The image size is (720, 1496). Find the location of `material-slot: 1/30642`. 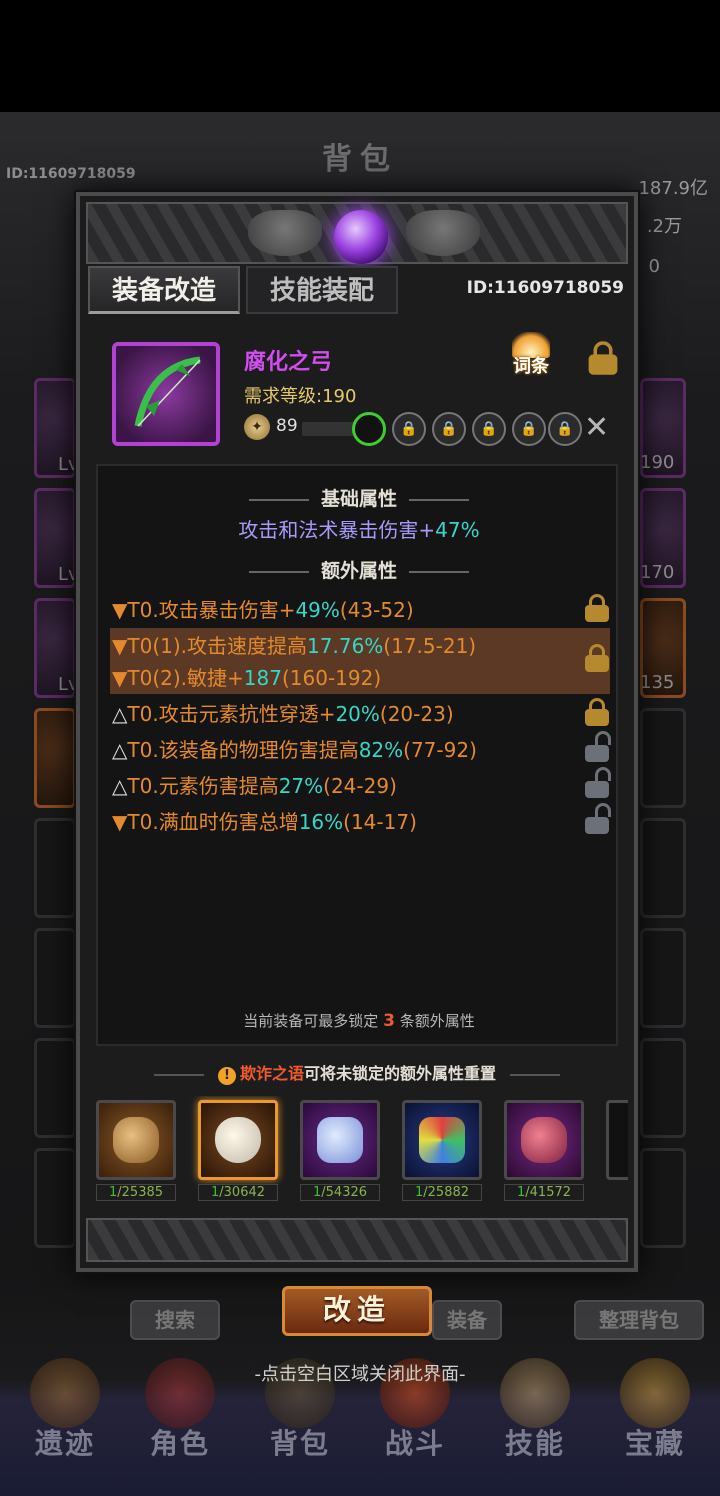

material-slot: 1/30642 is located at coordinates (238, 1150).